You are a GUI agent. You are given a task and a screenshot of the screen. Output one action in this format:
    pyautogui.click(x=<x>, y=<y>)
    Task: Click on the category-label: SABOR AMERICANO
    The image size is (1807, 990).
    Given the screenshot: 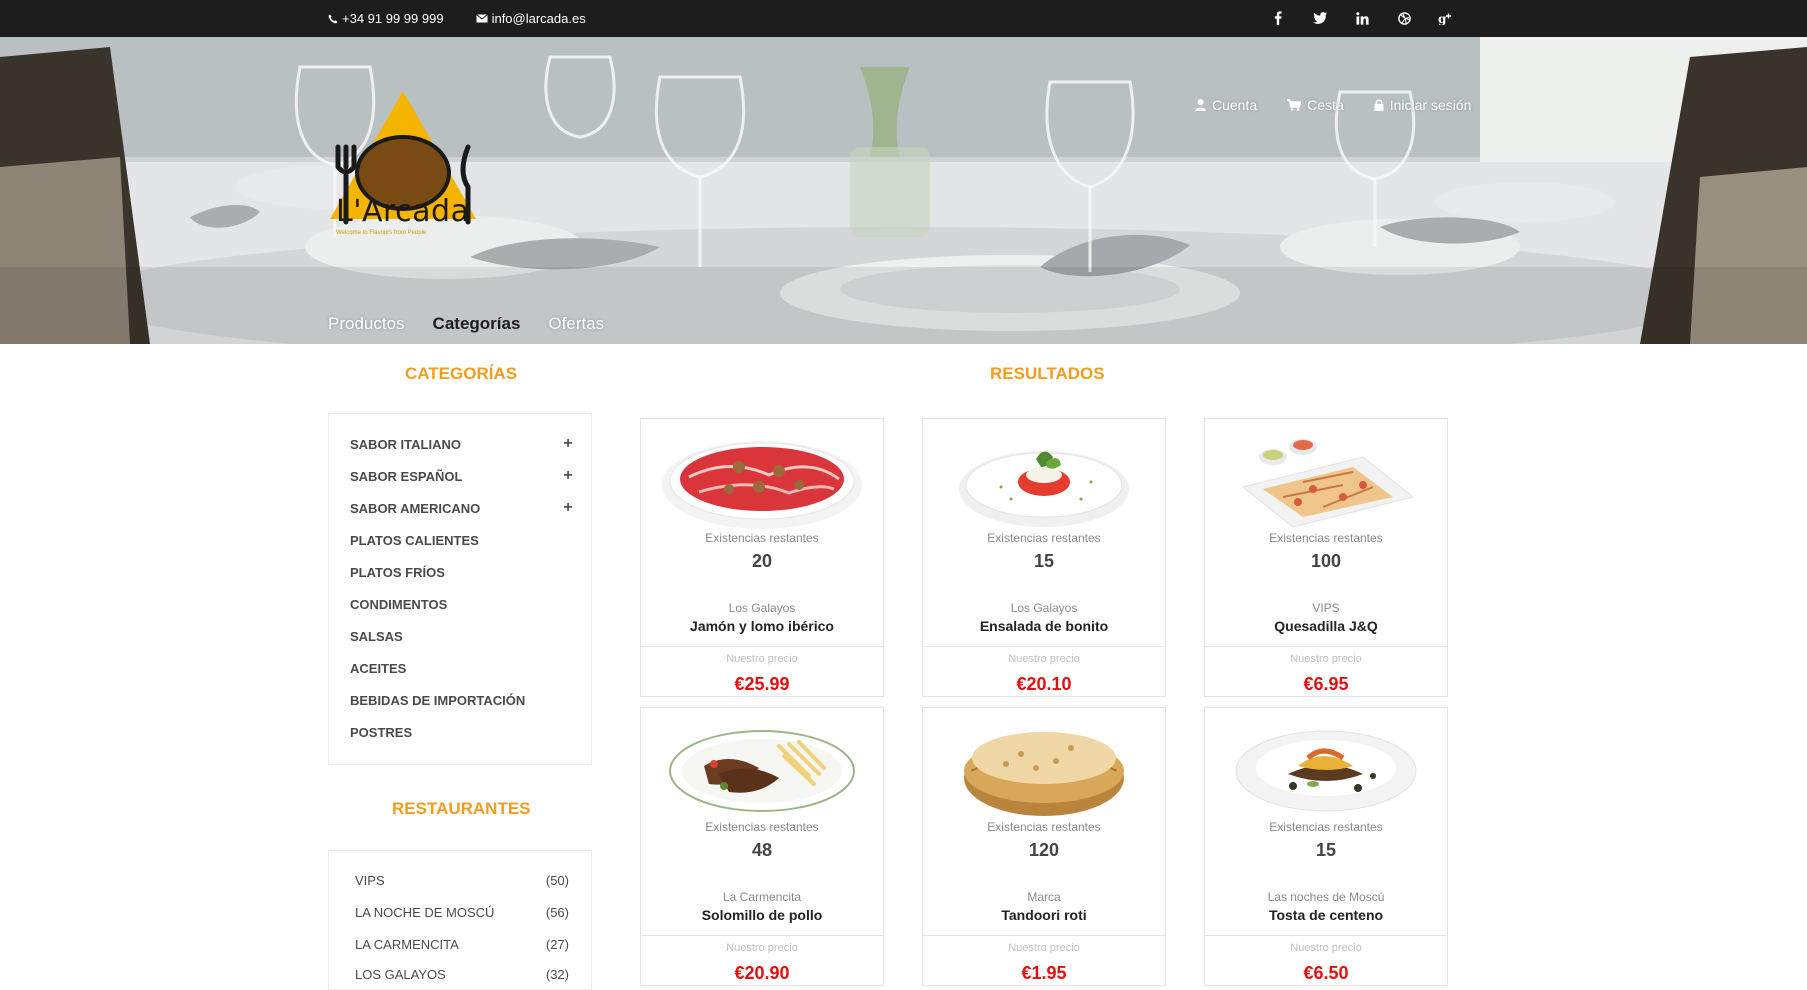 What is the action you would take?
    pyautogui.click(x=415, y=508)
    